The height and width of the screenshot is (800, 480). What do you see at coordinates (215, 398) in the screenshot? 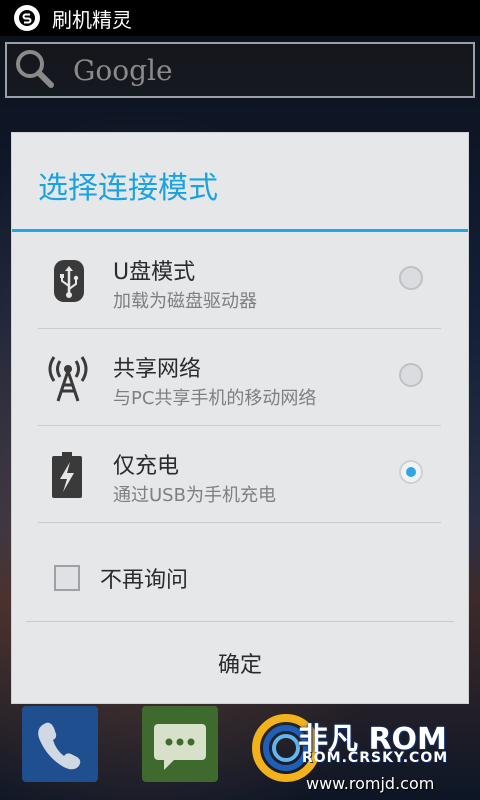
I see `option-subtitle: 与PC共享手机的移动网络` at bounding box center [215, 398].